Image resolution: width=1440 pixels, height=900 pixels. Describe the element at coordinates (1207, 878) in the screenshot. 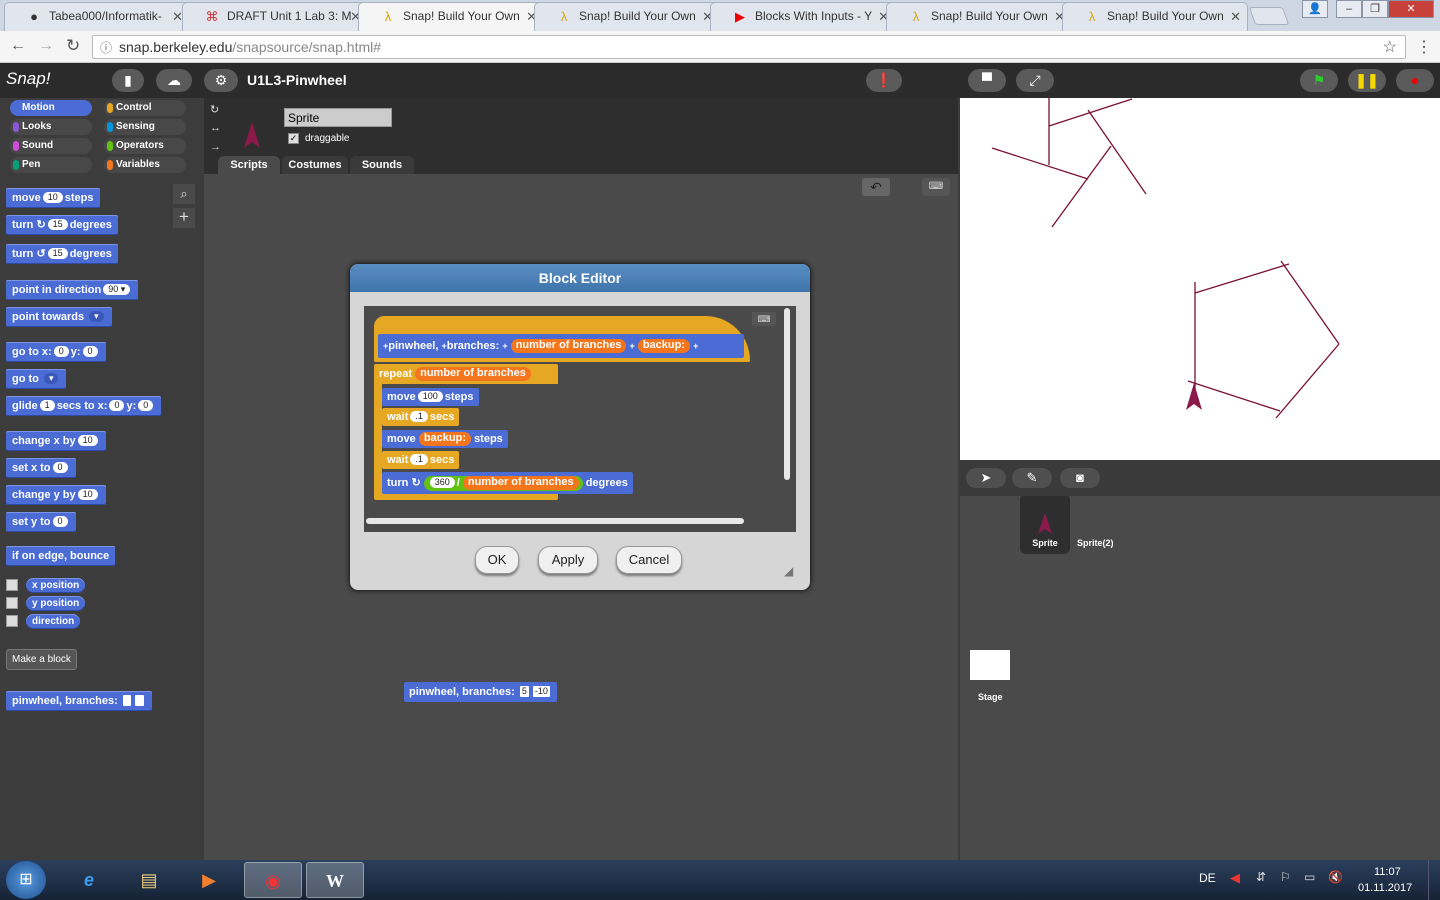

I see `language-indicator: DE` at that location.